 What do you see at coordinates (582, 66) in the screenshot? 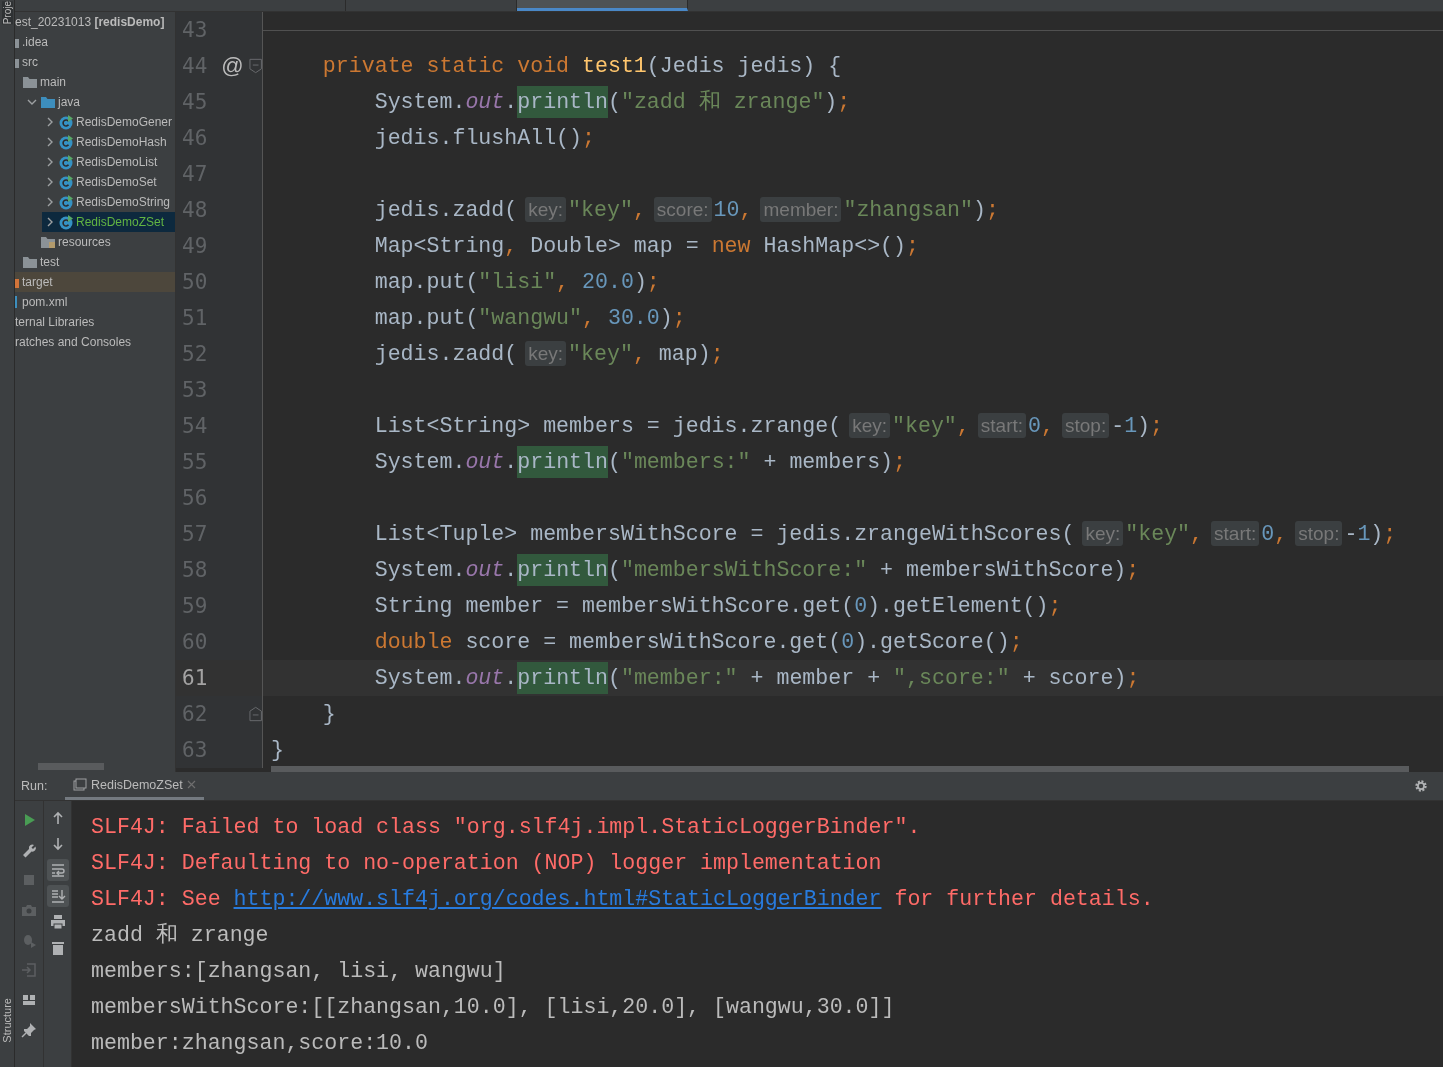
I see `code-line: private static void test1(Jedis jedis) {` at bounding box center [582, 66].